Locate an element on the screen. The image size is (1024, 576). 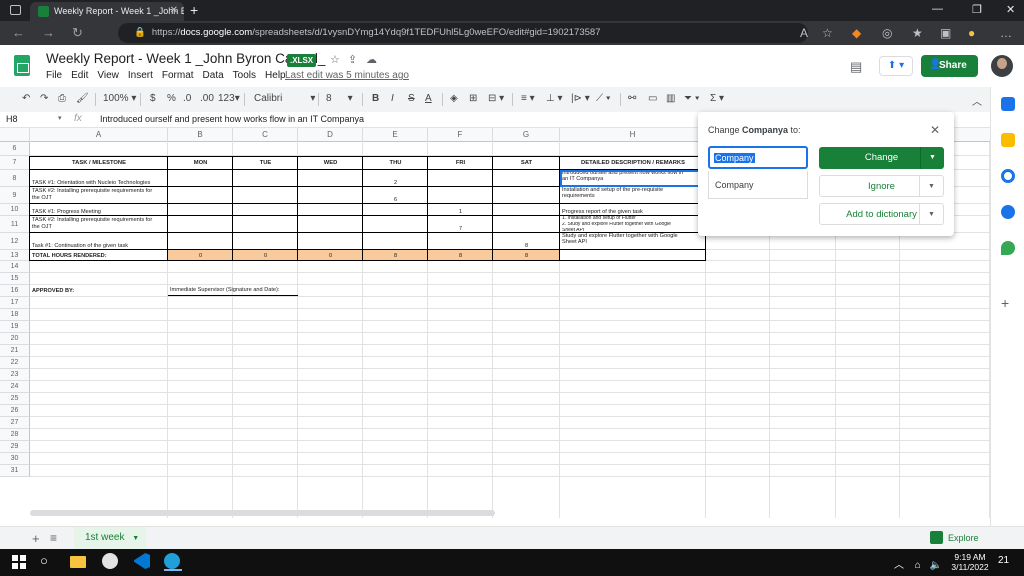
add-on-icon: + is located at coordinates (1005, 303).